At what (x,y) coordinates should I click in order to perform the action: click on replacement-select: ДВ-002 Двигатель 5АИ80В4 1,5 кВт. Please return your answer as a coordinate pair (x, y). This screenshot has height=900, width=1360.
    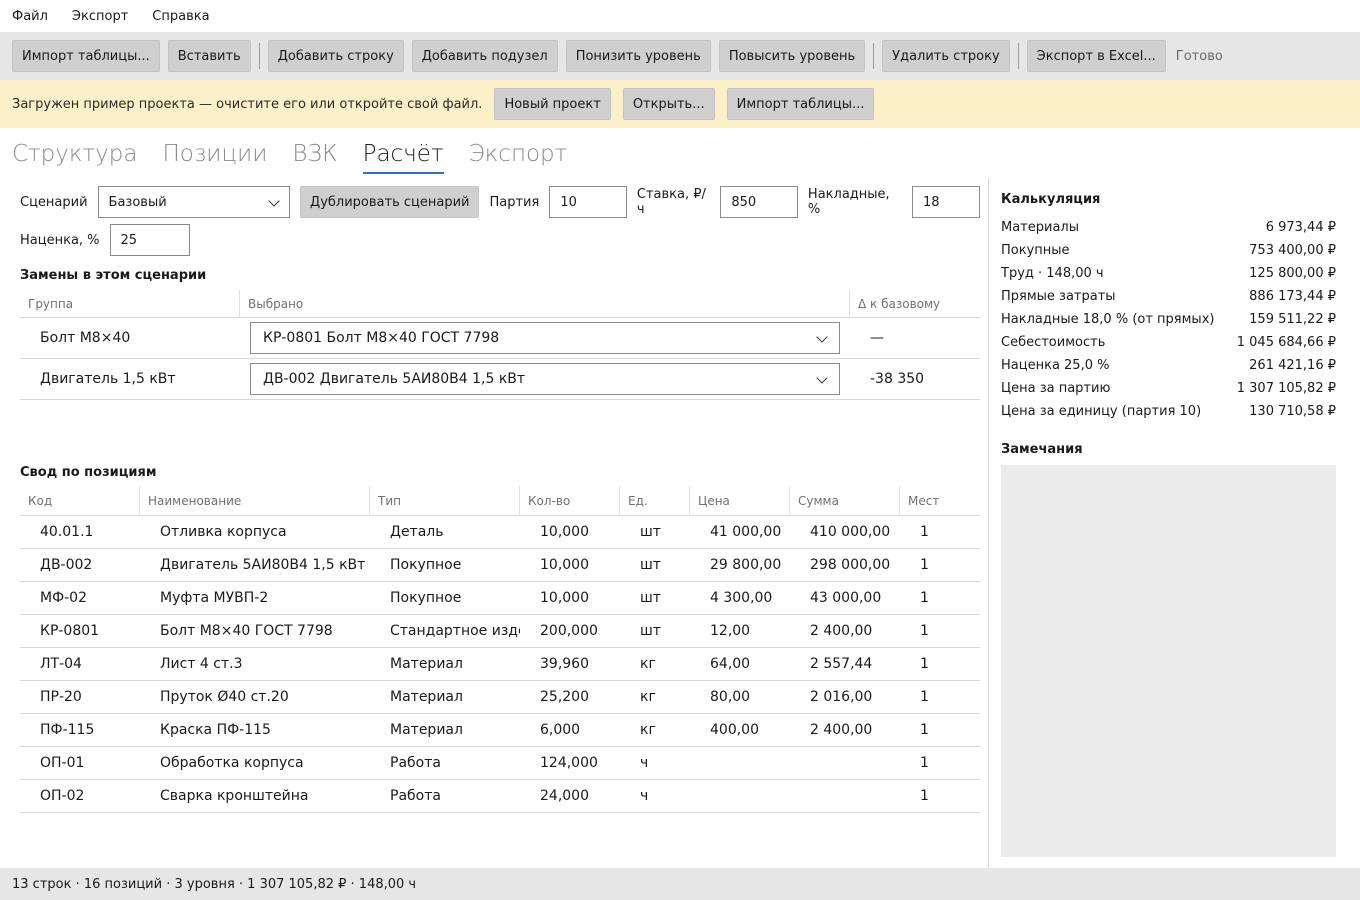
    Looking at the image, I should click on (545, 379).